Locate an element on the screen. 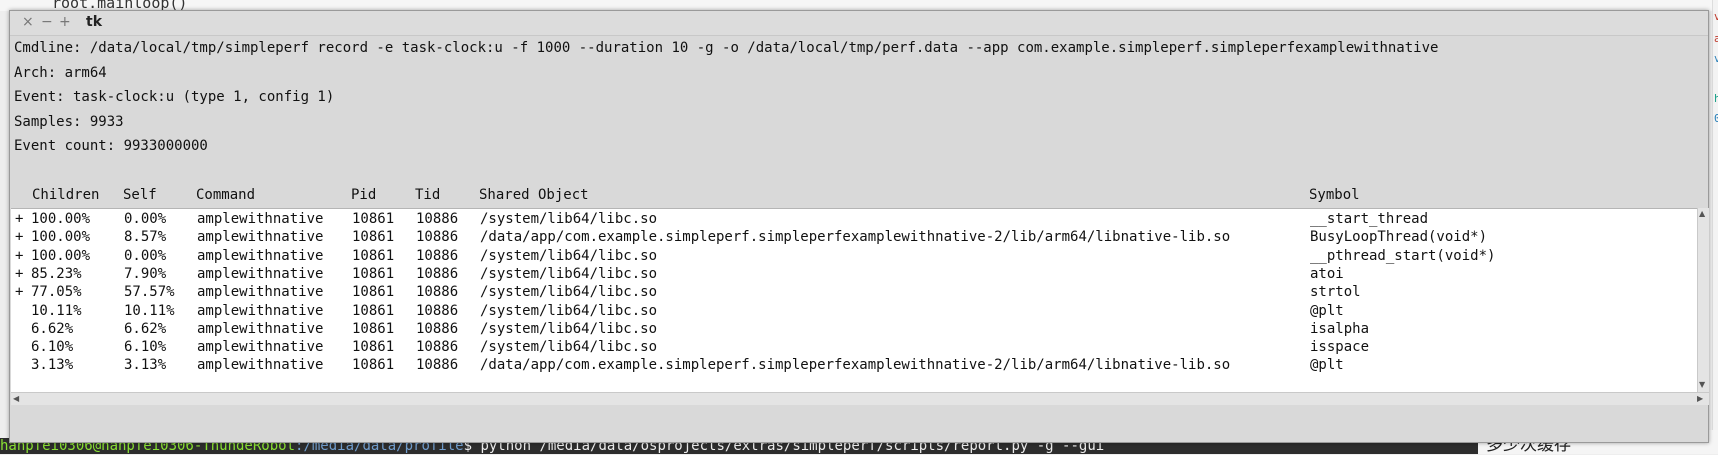  children-cell: 6.62% is located at coordinates (52, 328).